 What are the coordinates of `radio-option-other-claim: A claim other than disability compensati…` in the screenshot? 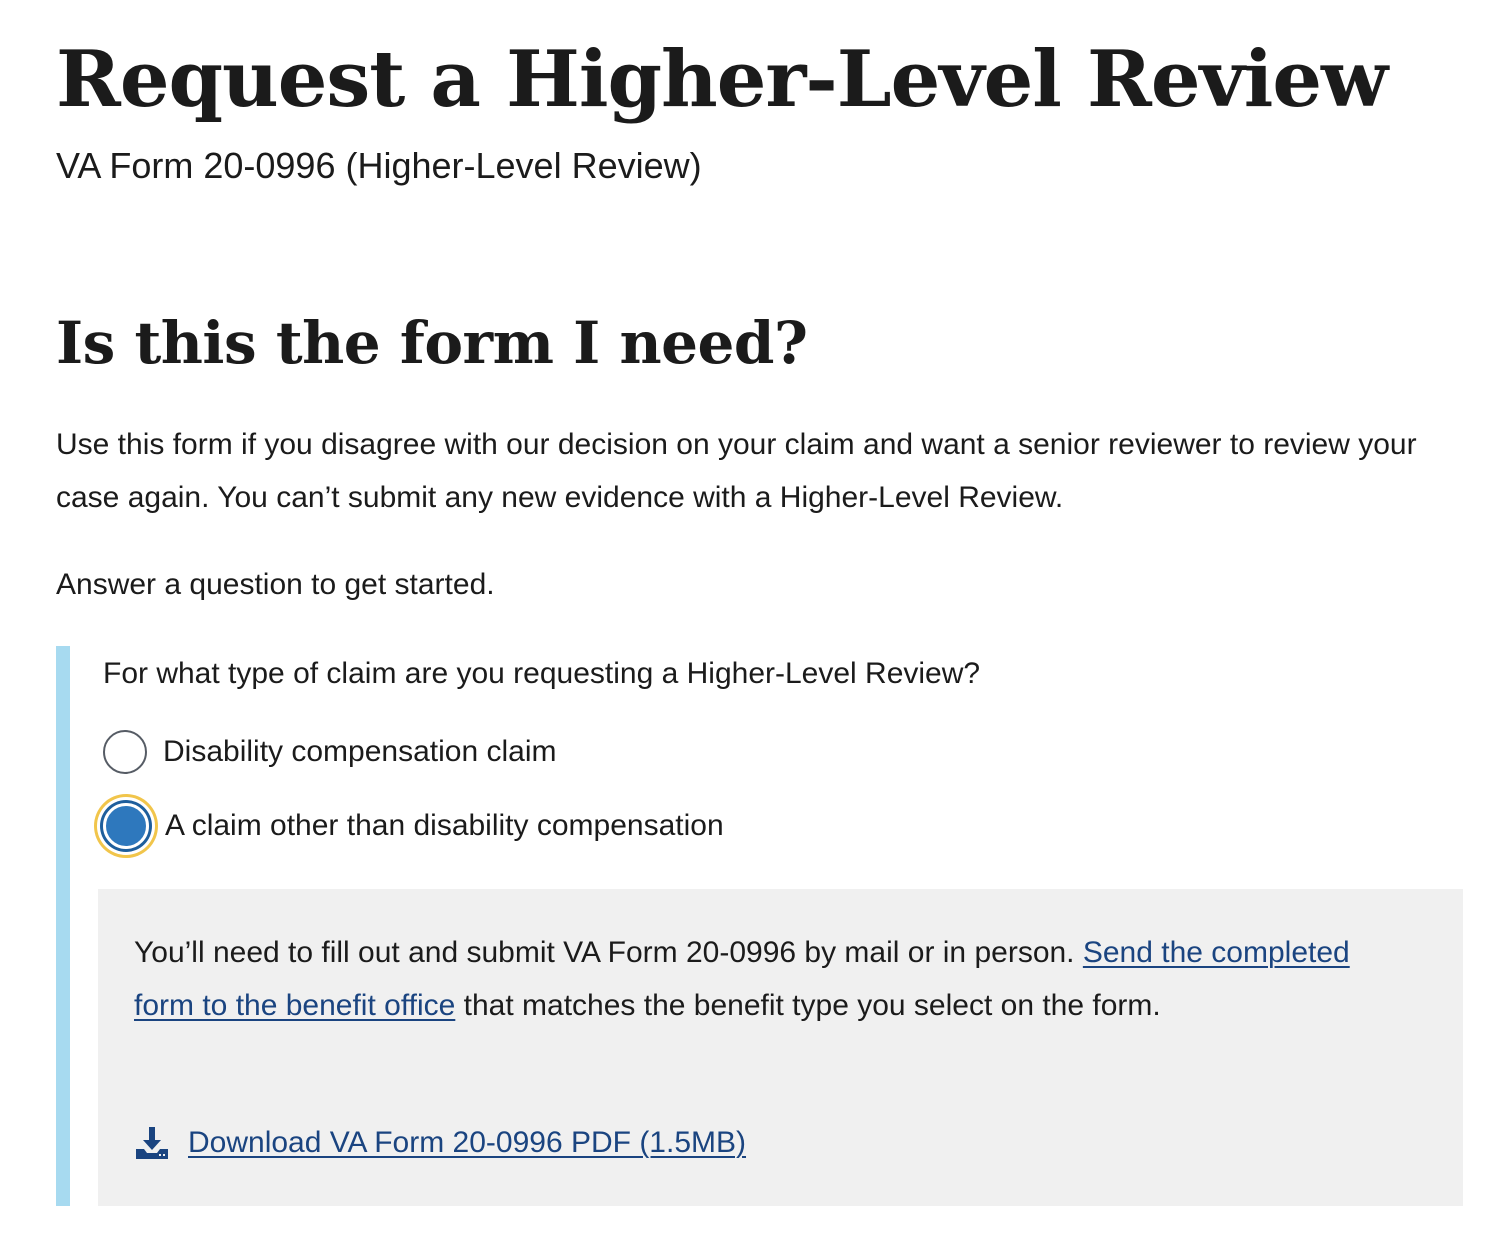 It's located at (413, 826).